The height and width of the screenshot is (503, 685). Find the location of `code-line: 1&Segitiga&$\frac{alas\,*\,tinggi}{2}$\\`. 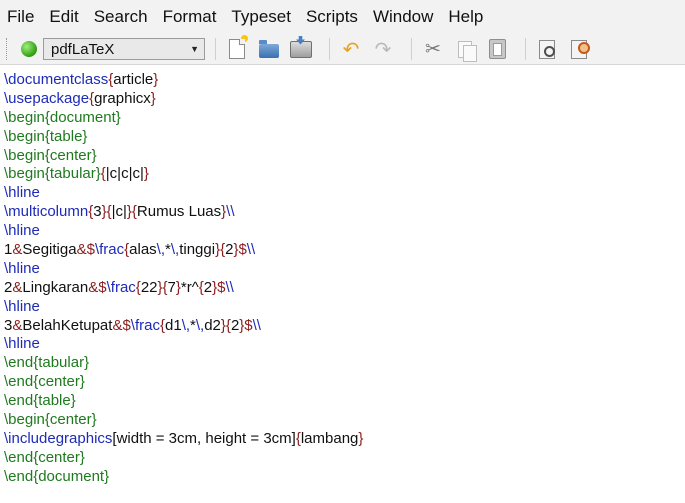

code-line: 1&Segitiga&$\frac{alas\,*\,tinggi}{2}$\\ is located at coordinates (344, 250).